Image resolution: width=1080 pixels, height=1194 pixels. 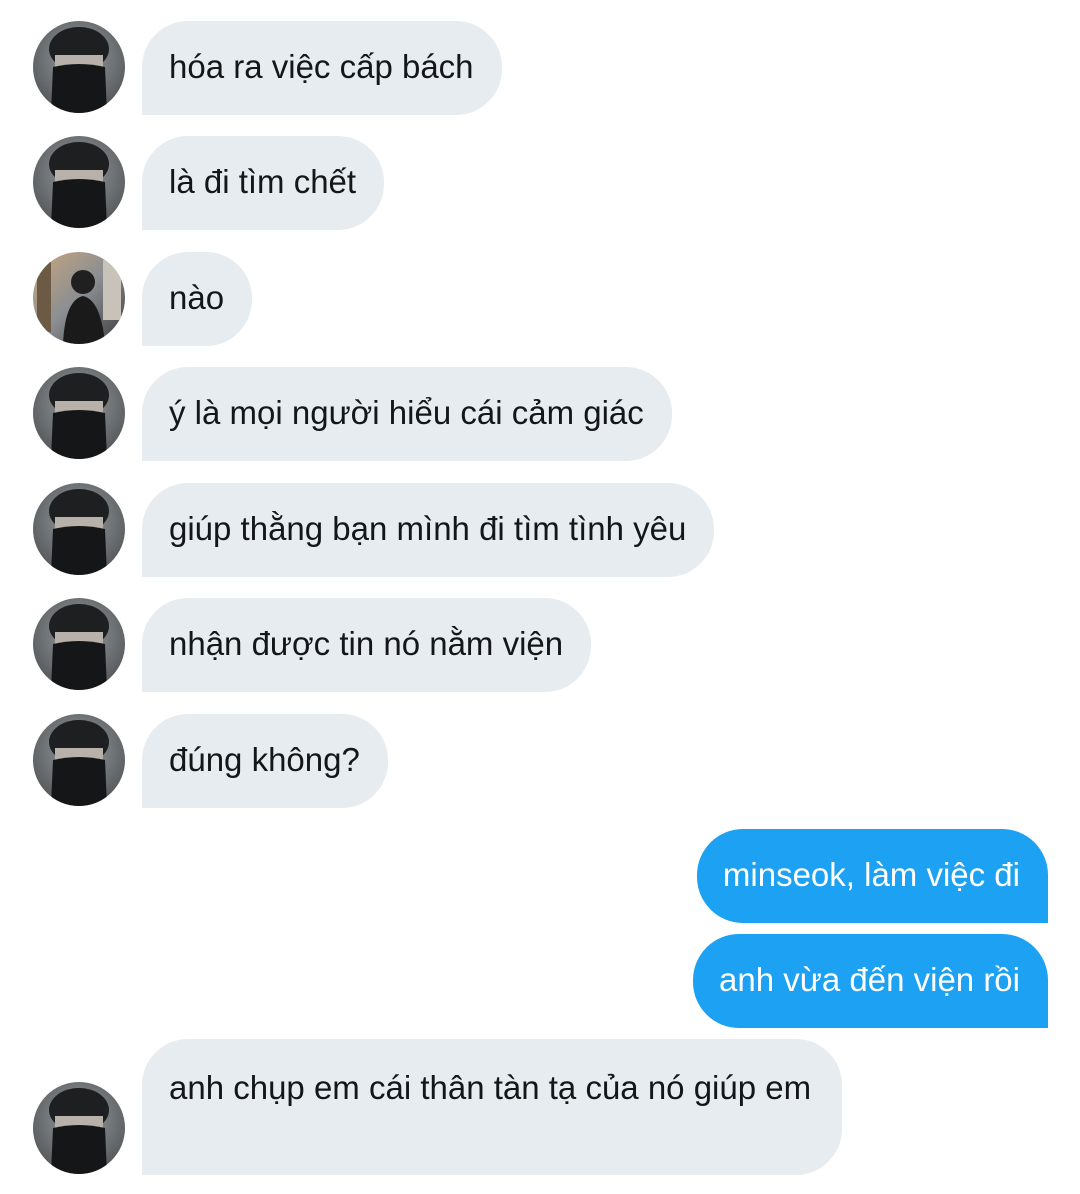 I want to click on incoming-message-bubble: nhận được tin nó nằm viện, so click(x=367, y=645).